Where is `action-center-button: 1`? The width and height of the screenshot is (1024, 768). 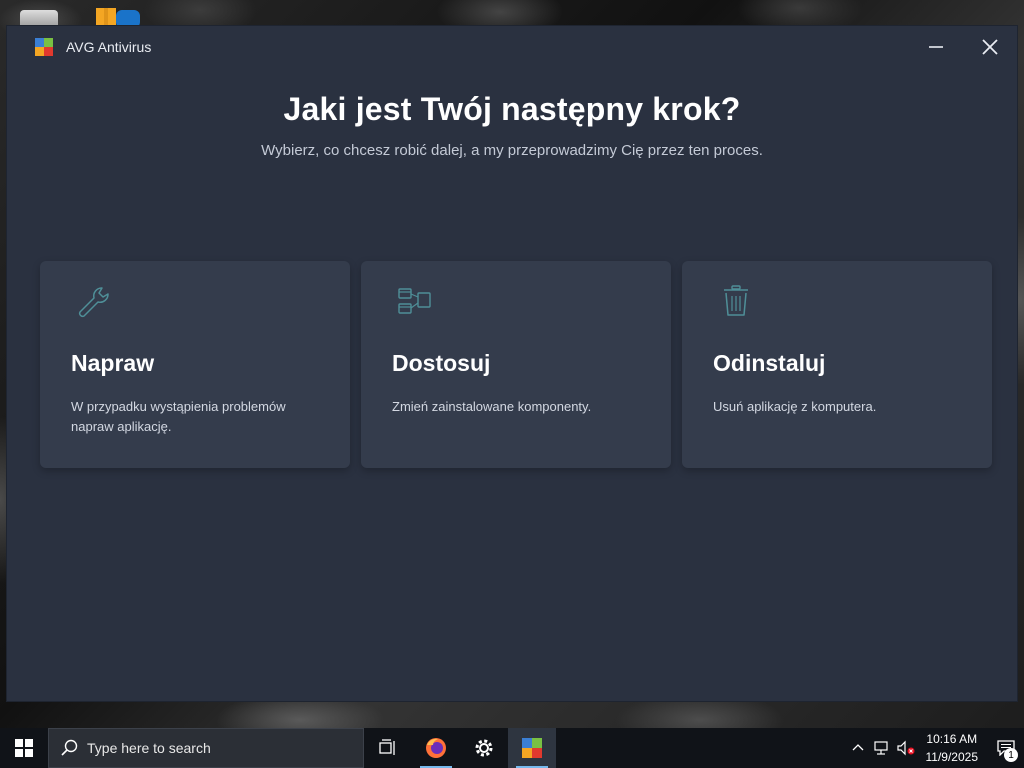
action-center-button: 1 is located at coordinates (1006, 748).